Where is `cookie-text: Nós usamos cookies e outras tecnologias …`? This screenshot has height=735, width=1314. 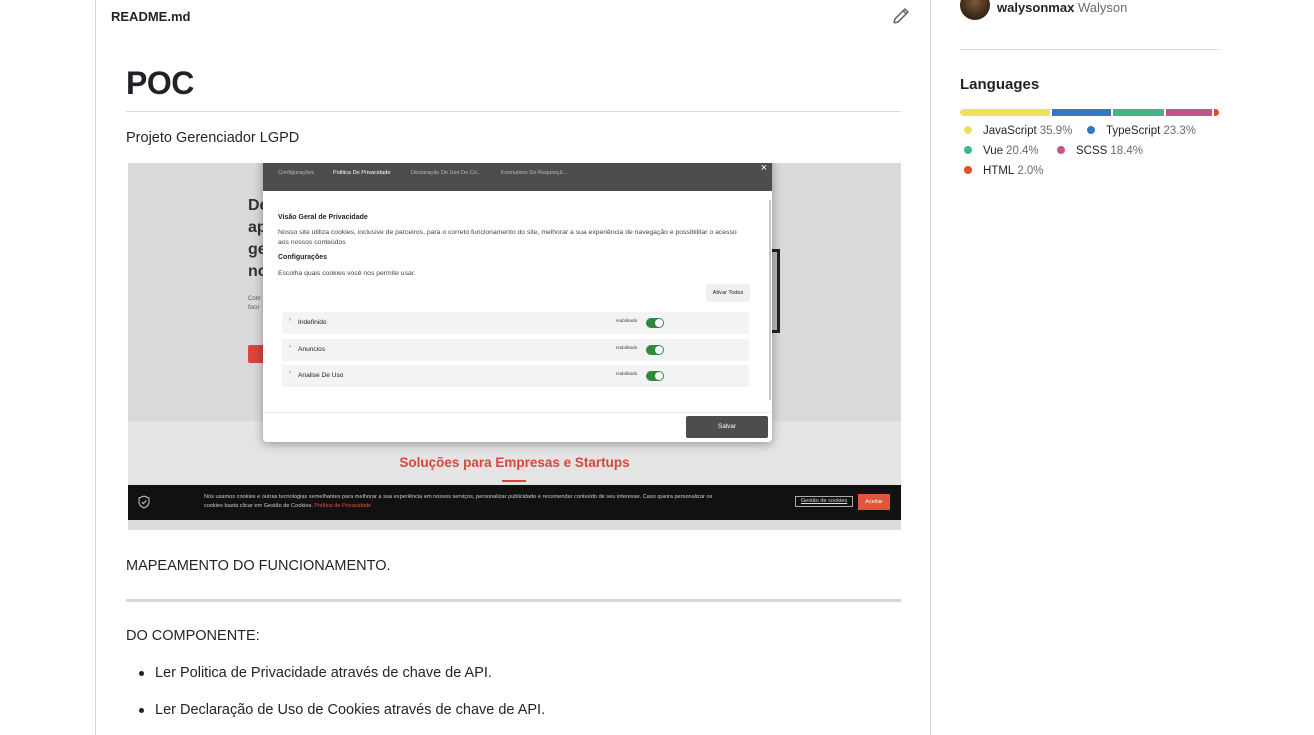
cookie-text: Nós usamos cookies e outras tecnologias … is located at coordinates (464, 502).